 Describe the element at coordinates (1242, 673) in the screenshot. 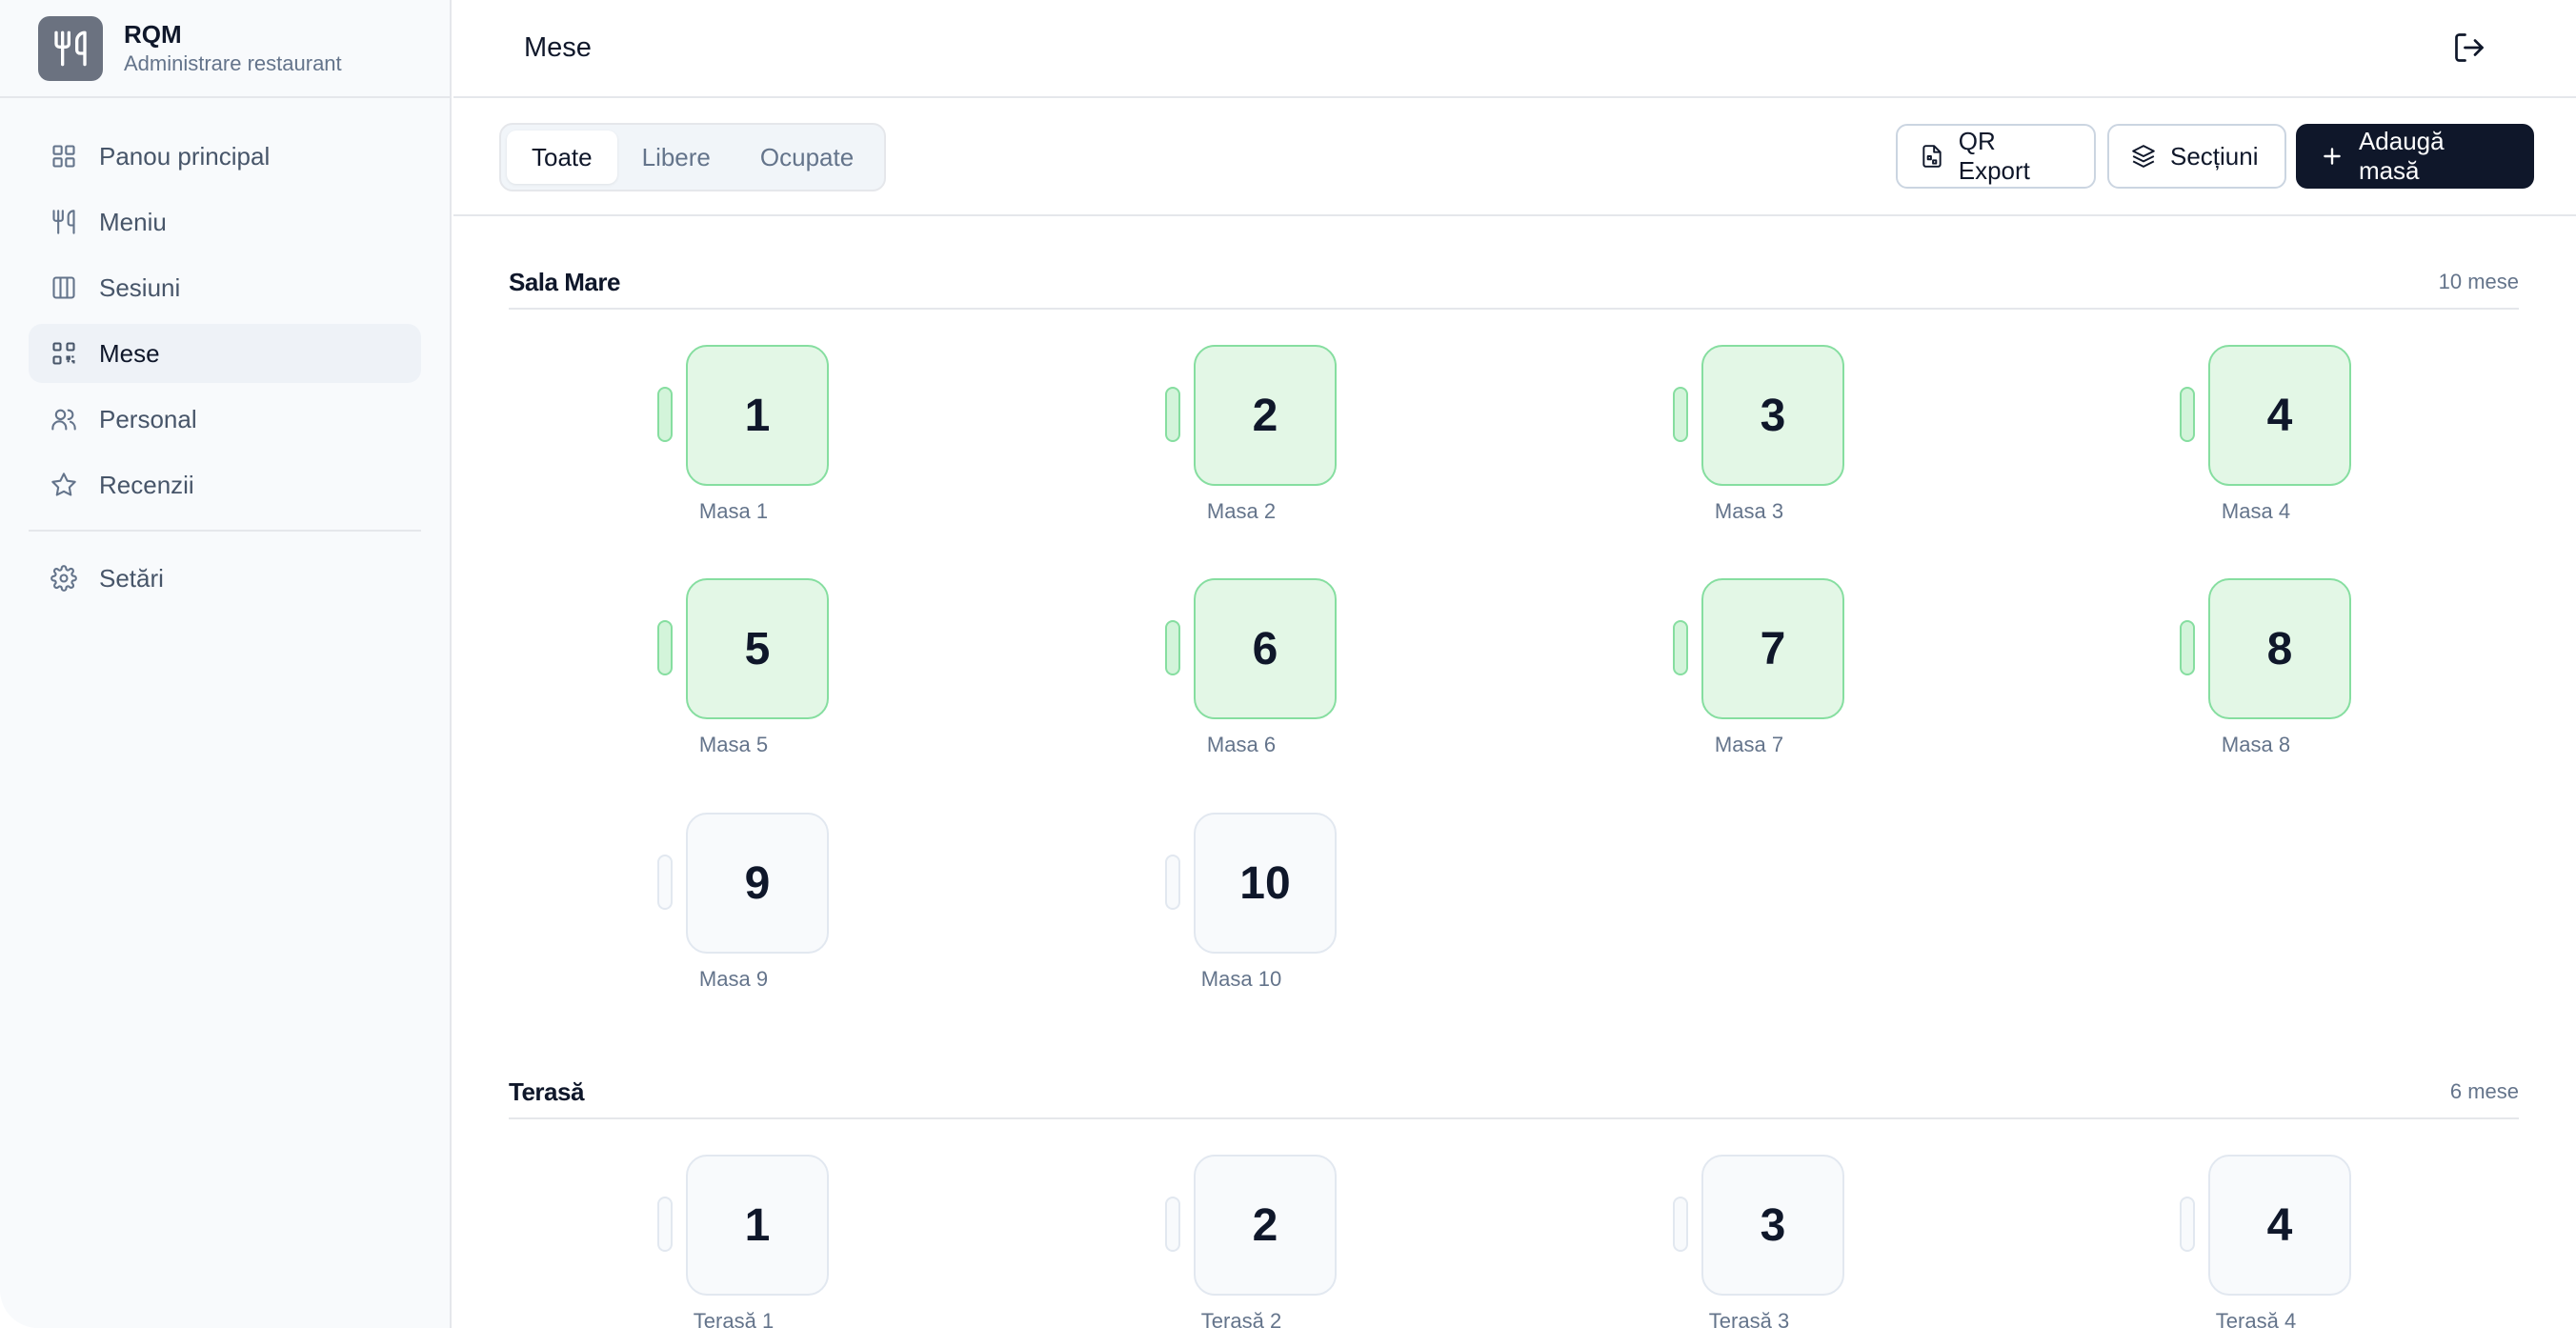

I see `table-card: 6 Masa 6` at that location.